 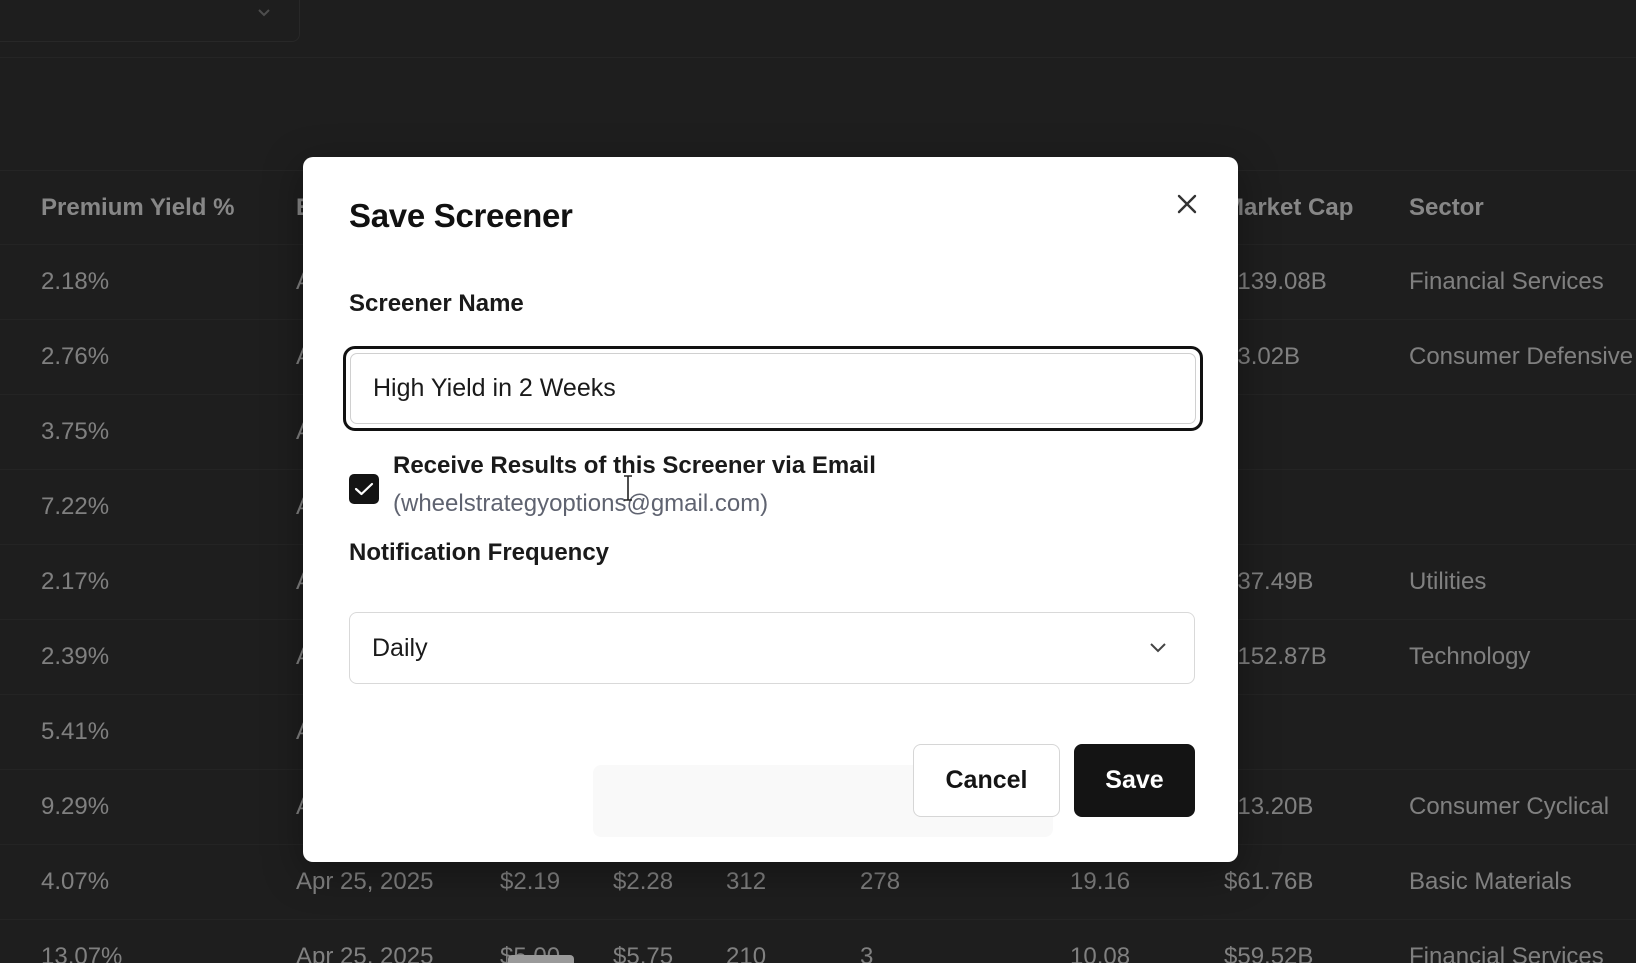 What do you see at coordinates (867, 953) in the screenshot?
I see `table-cell: 3` at bounding box center [867, 953].